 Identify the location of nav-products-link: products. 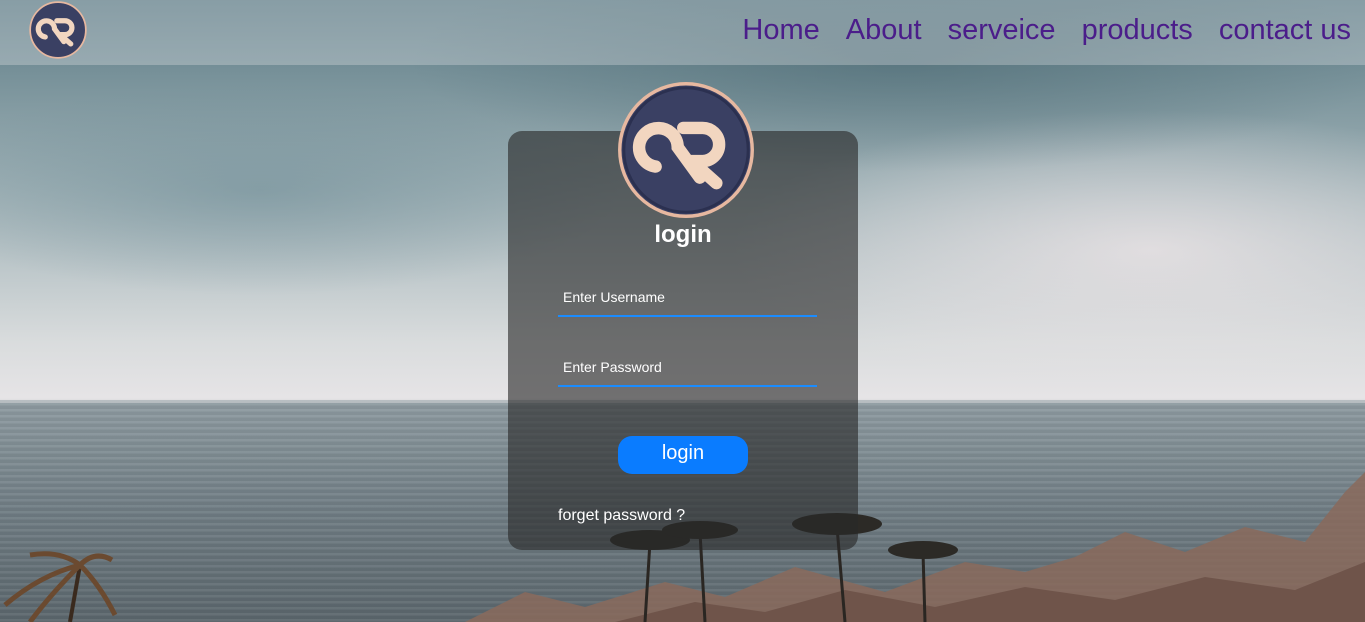
(1137, 30).